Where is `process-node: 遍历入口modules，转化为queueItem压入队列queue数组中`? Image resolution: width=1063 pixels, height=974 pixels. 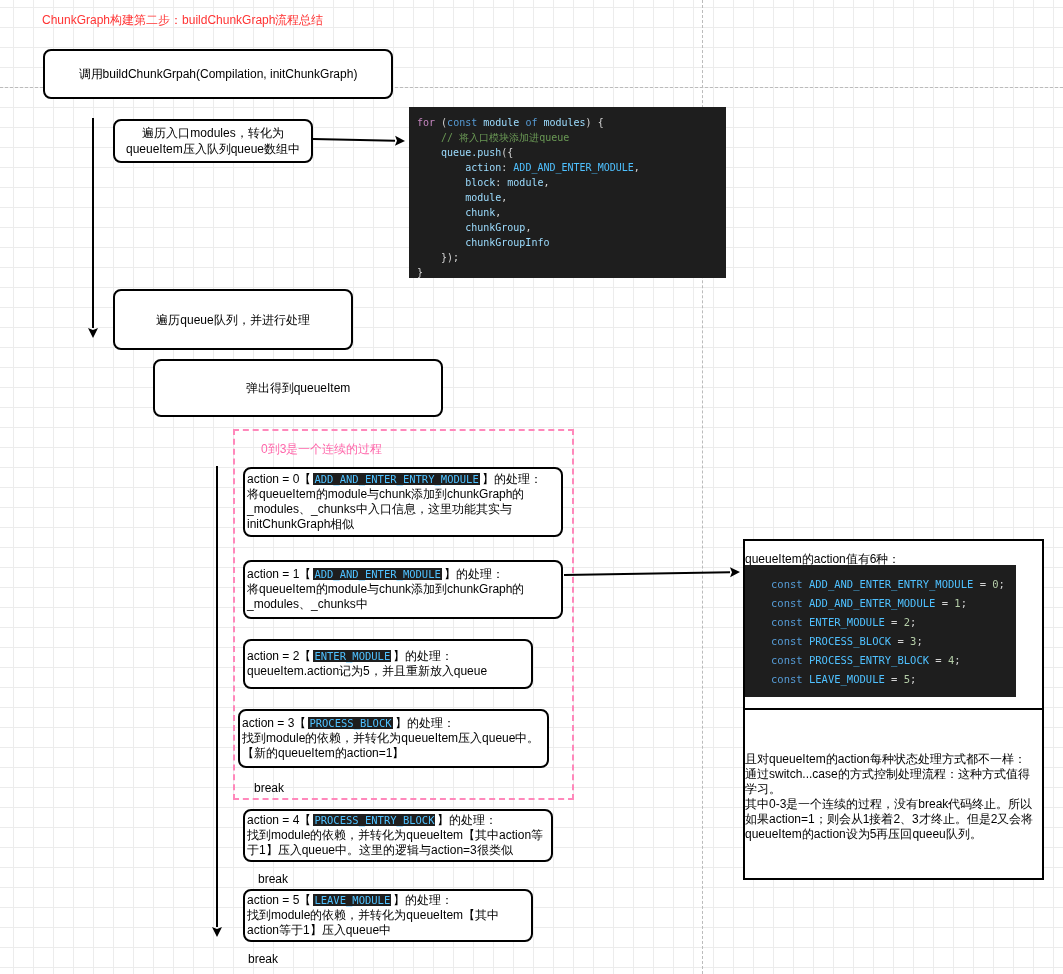
process-node: 遍历入口modules，转化为queueItem压入队列queue数组中 is located at coordinates (213, 141).